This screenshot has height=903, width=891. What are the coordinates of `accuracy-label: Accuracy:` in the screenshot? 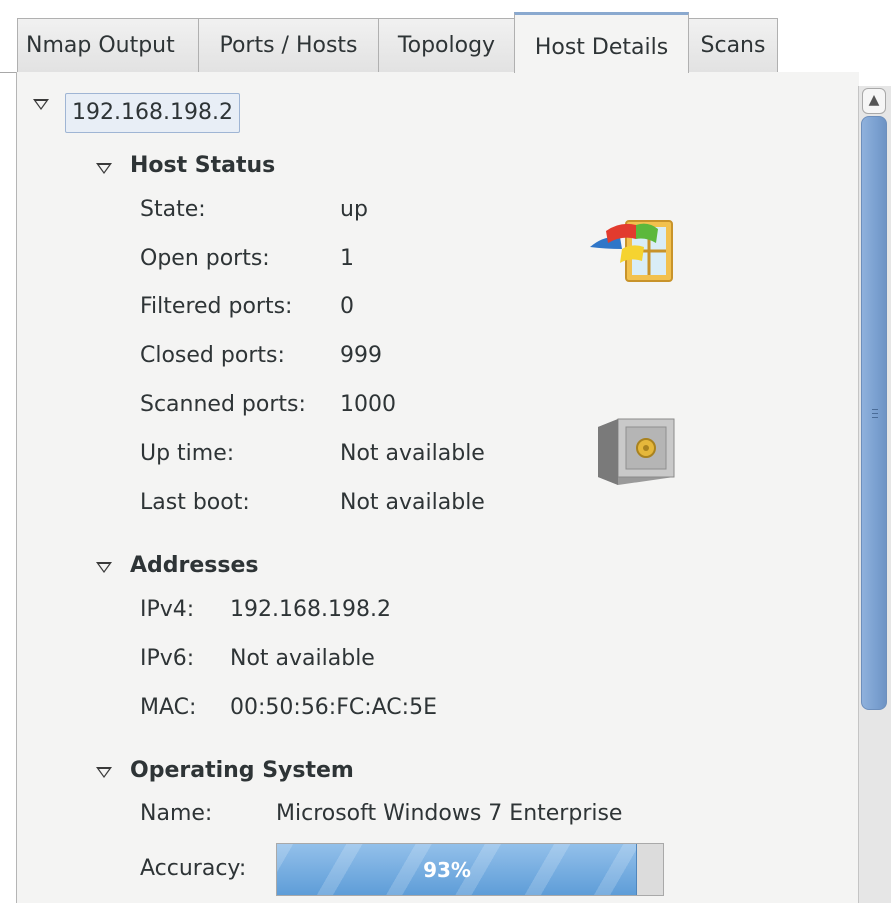 It's located at (193, 868).